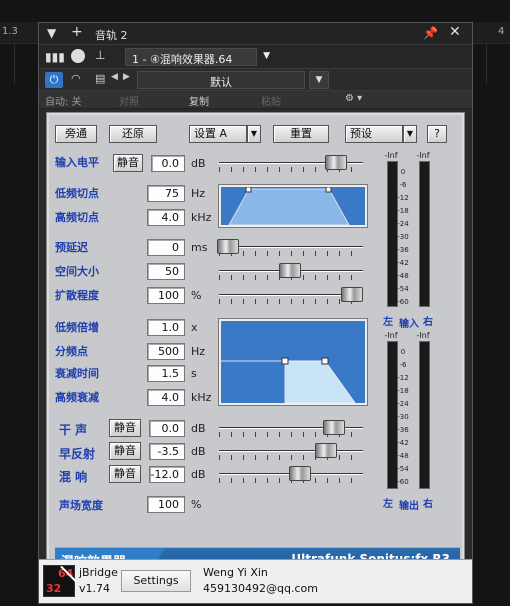 This screenshot has height=606, width=510. Describe the element at coordinates (71, 351) in the screenshot. I see `crossover-label: 分频点` at that location.